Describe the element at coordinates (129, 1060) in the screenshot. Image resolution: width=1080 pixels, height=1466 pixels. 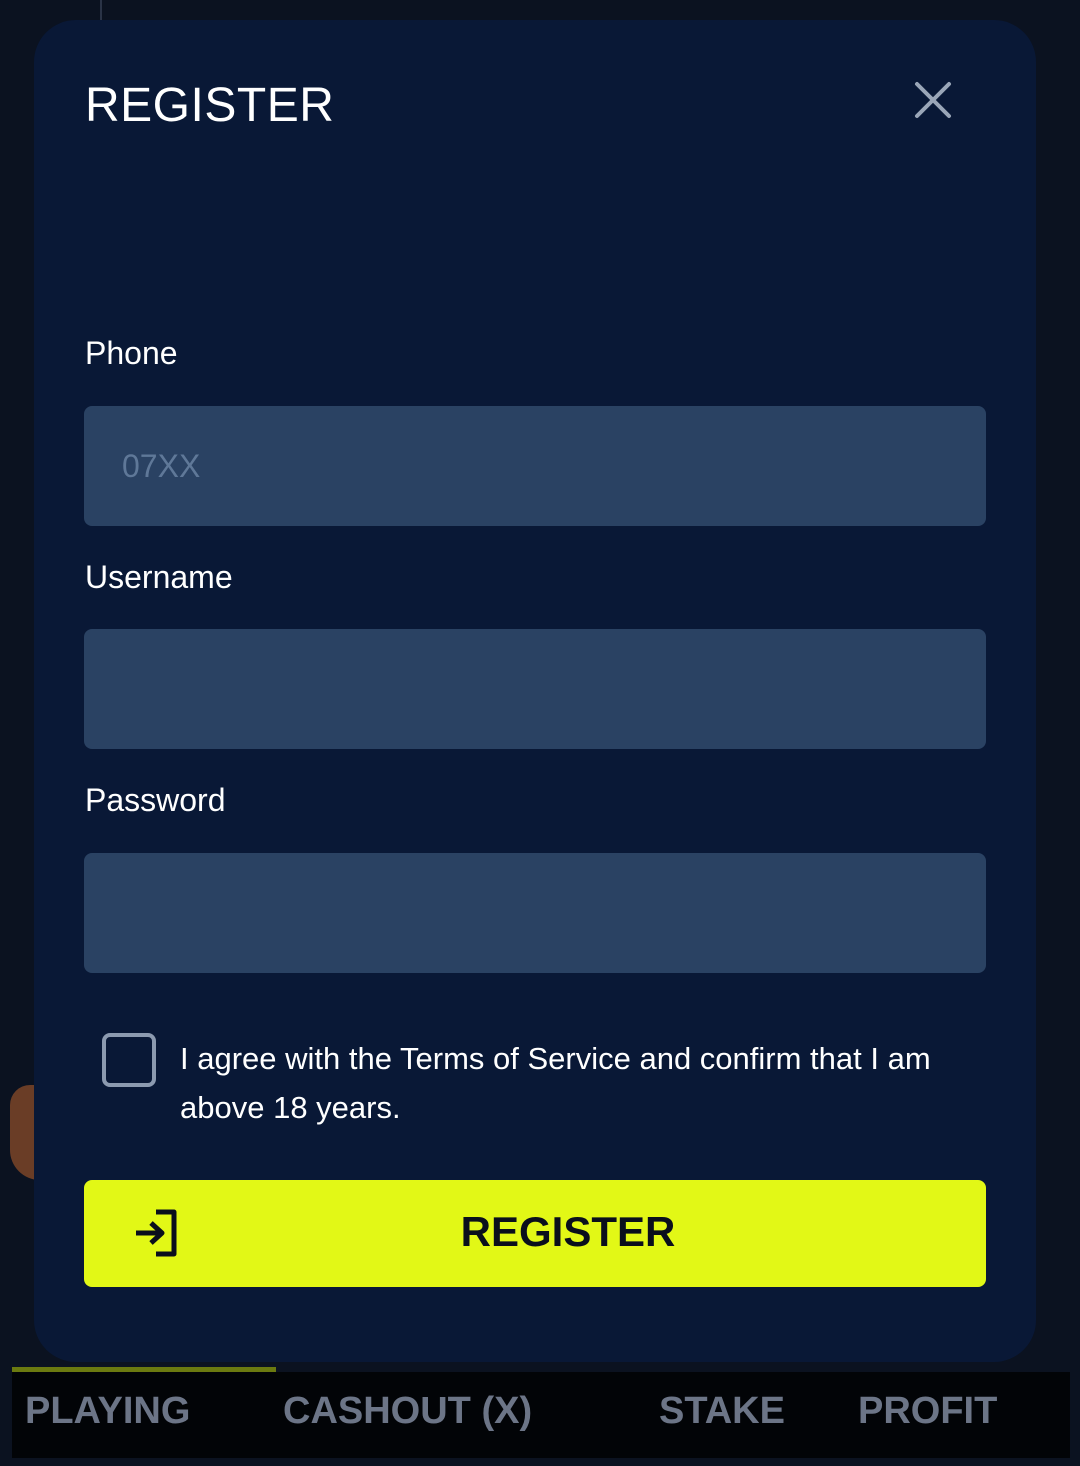
I see `agree-checkbox` at that location.